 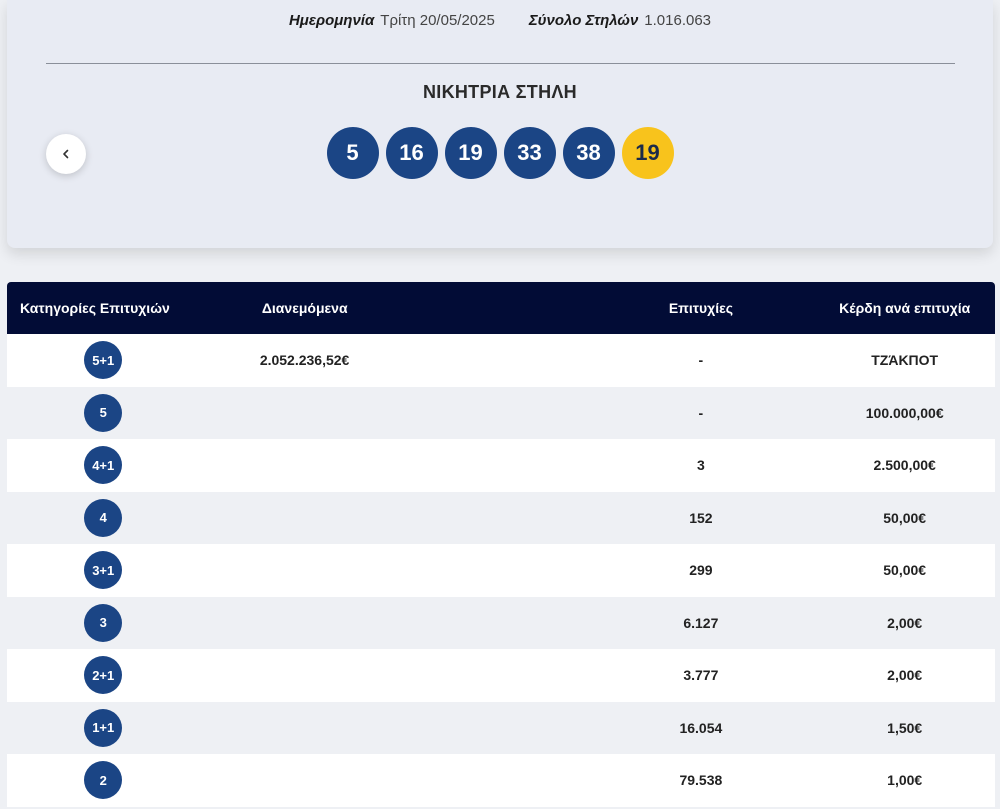 What do you see at coordinates (470, 153) in the screenshot?
I see `winning-ball: 19` at bounding box center [470, 153].